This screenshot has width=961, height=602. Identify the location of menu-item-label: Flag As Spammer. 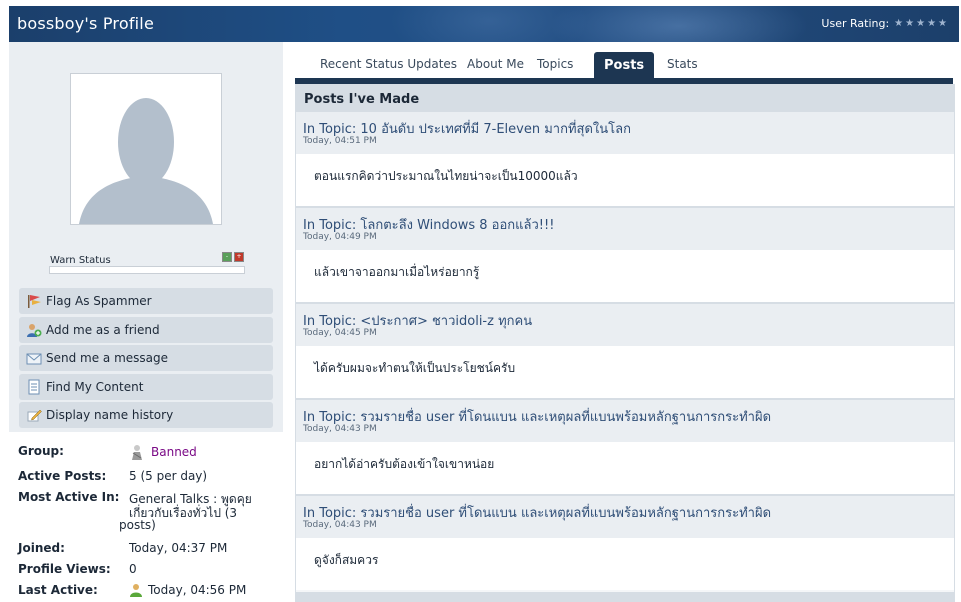
(99, 301).